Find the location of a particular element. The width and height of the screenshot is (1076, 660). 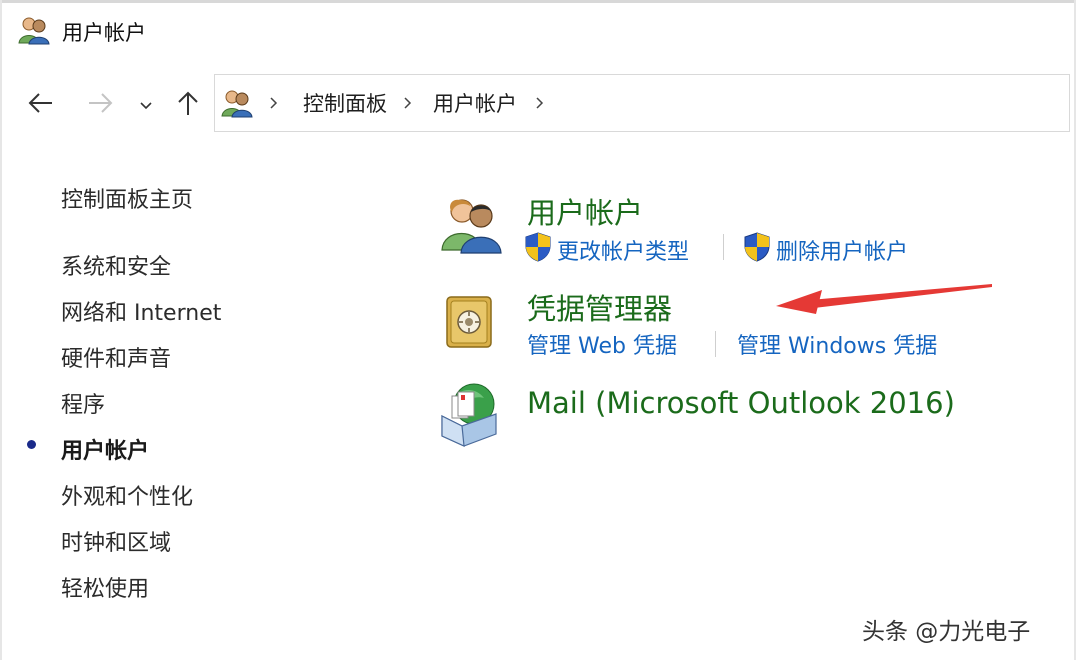

watermark: 头条 @力光电子 is located at coordinates (946, 632).